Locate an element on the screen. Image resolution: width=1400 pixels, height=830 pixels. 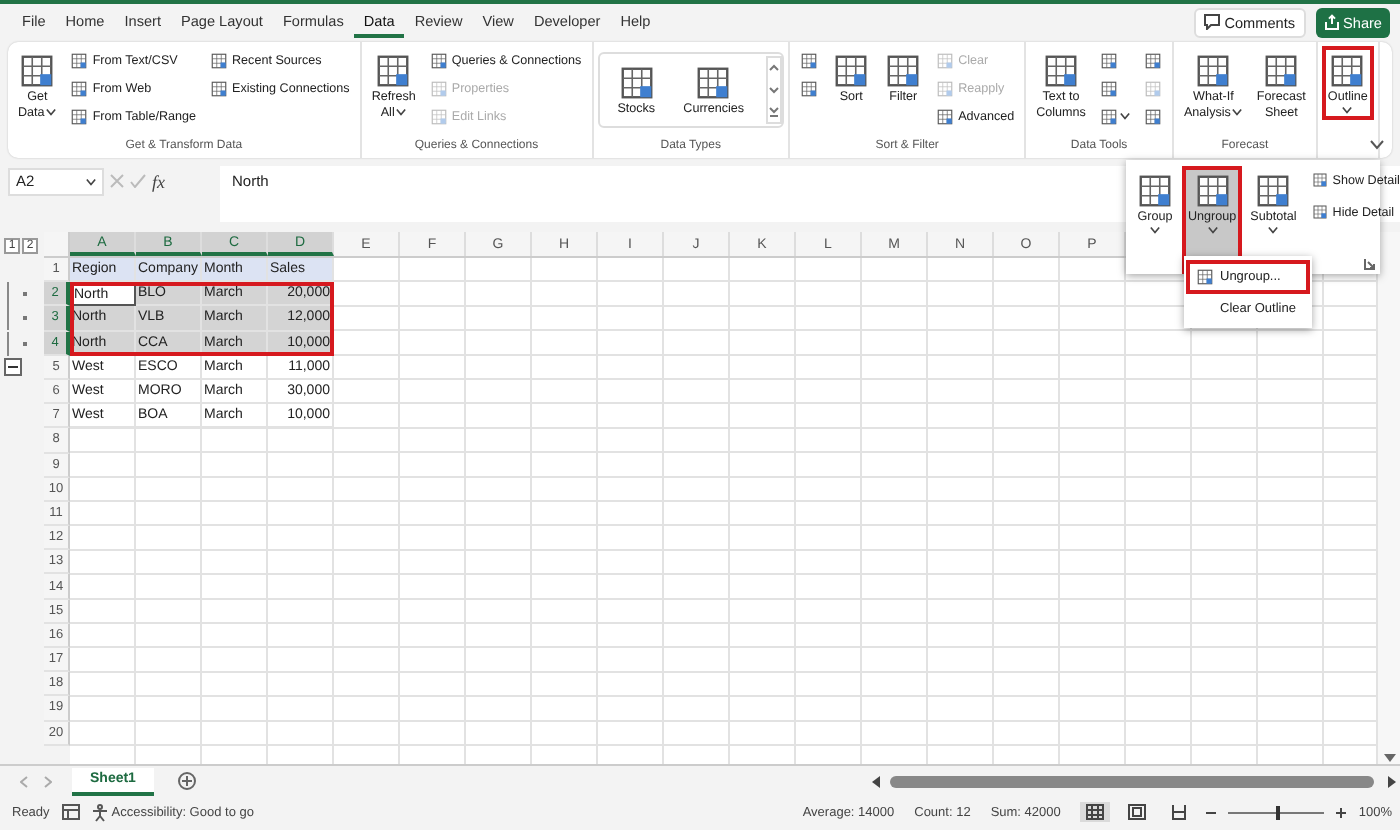
person-icon is located at coordinates (99, 812).